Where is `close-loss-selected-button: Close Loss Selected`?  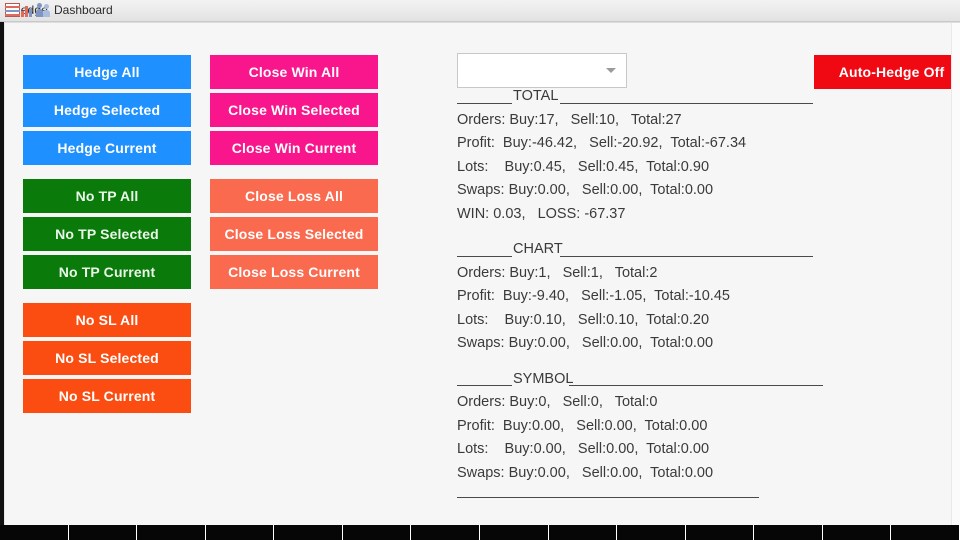
close-loss-selected-button: Close Loss Selected is located at coordinates (294, 234).